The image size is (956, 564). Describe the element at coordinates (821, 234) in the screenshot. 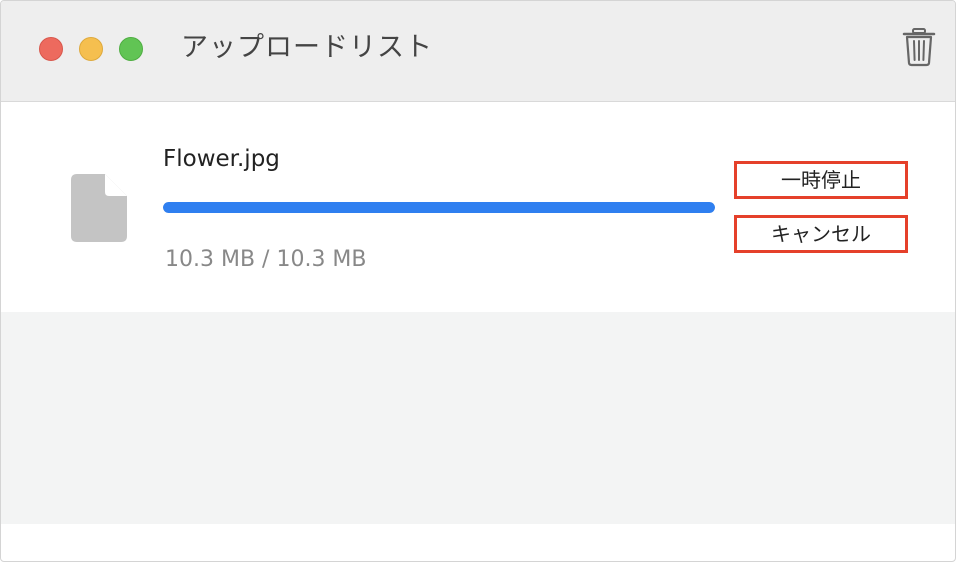

I see `cancel-button: キャンセル` at that location.